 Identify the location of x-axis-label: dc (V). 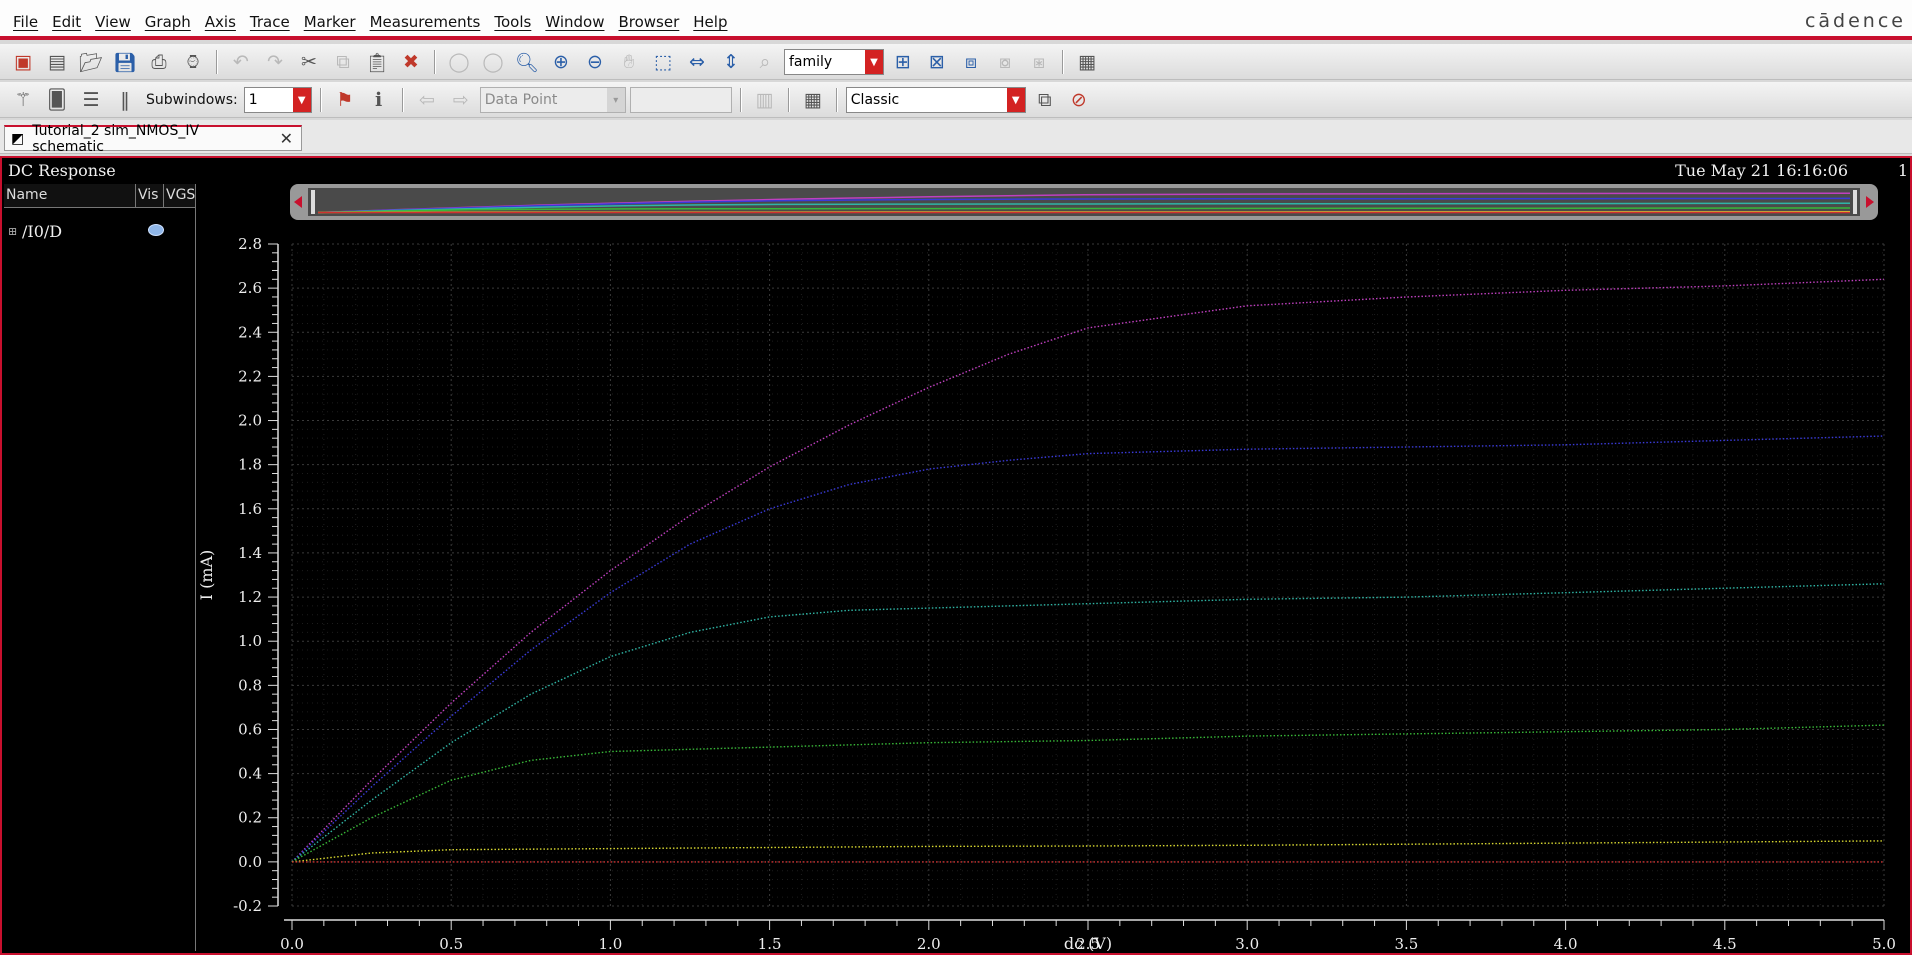
(1088, 942).